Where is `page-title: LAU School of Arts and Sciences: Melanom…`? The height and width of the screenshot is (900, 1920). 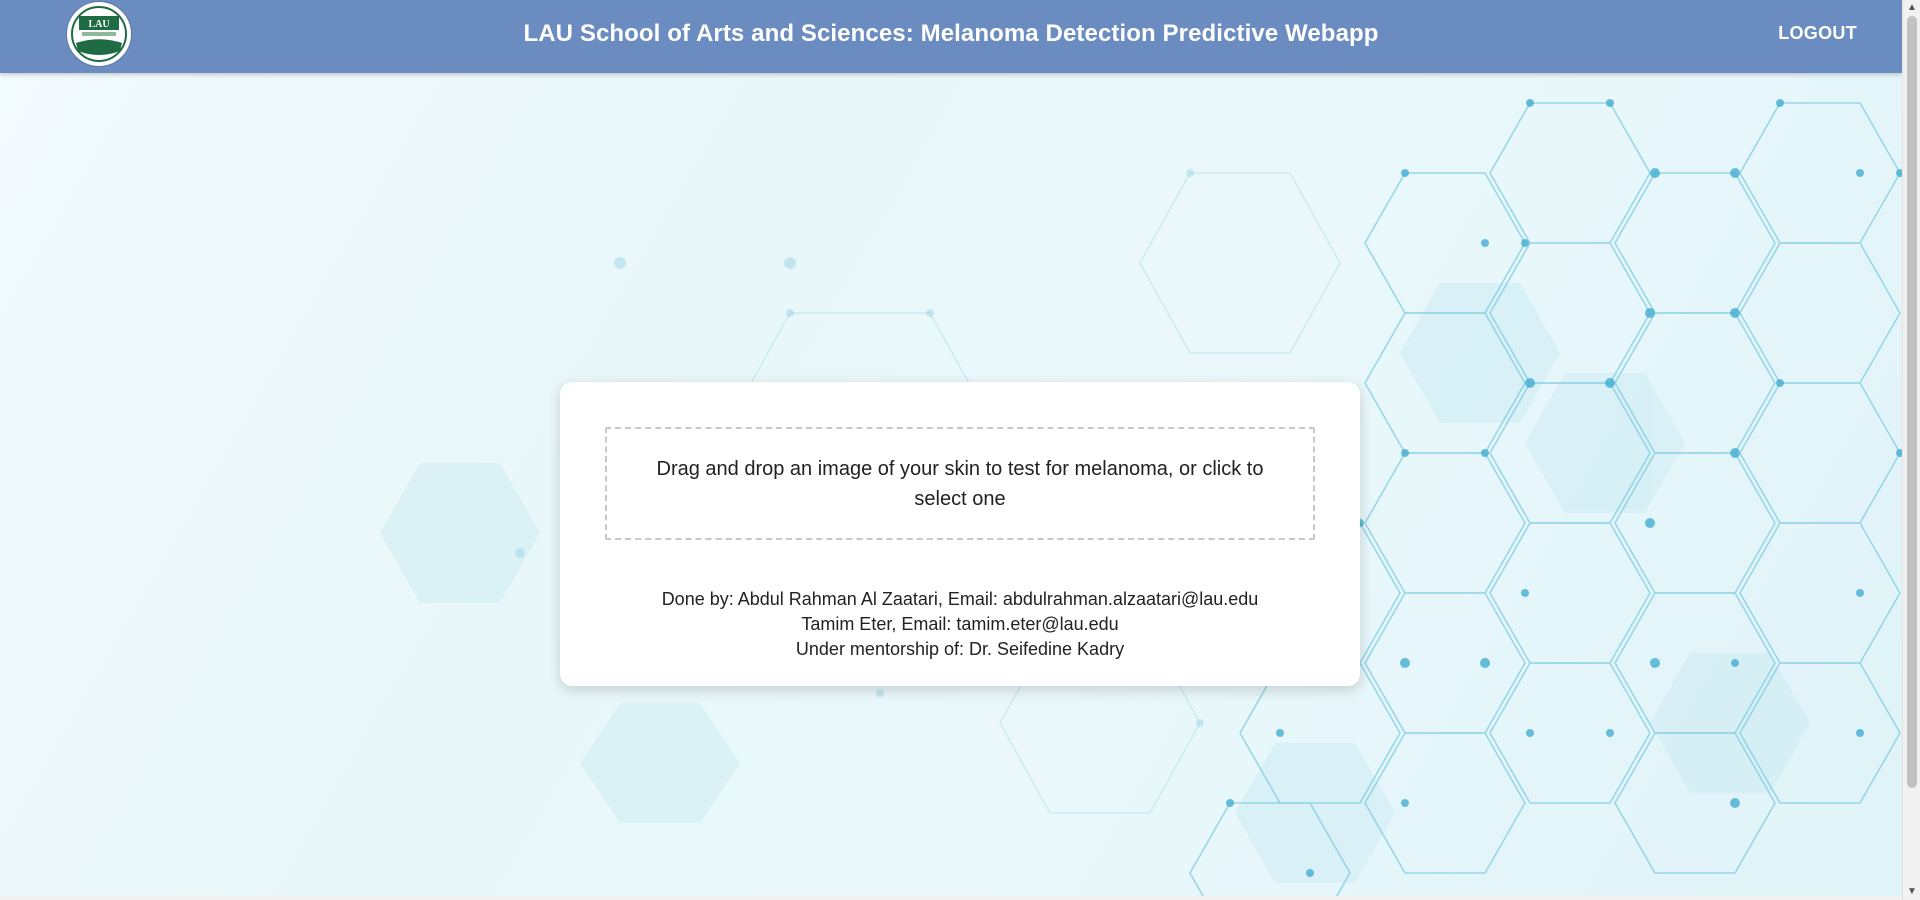
page-title: LAU School of Arts and Sciences: Melanom… is located at coordinates (951, 33).